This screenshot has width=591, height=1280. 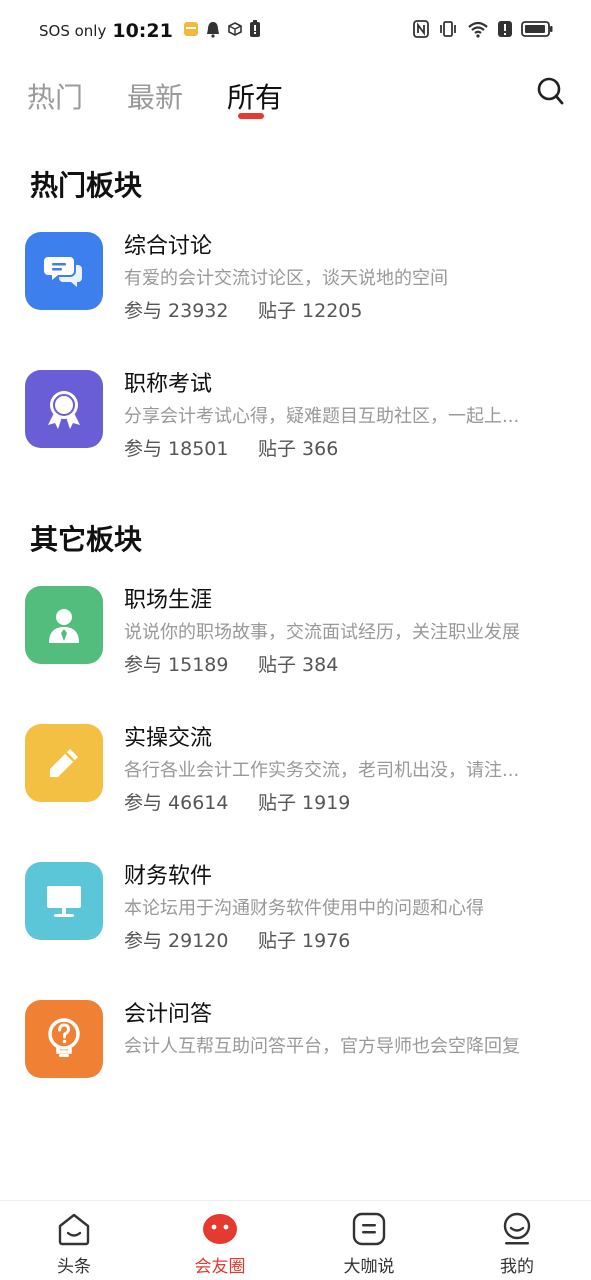 What do you see at coordinates (298, 665) in the screenshot?
I see `post-count: 贴子 384` at bounding box center [298, 665].